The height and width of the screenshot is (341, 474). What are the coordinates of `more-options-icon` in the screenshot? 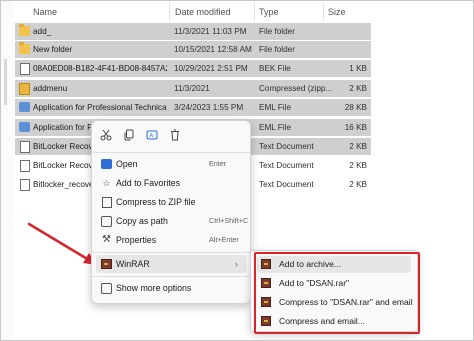 It's located at (106, 288).